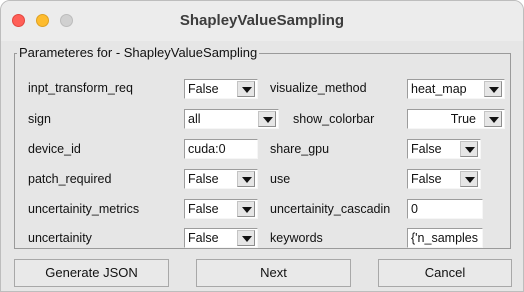 Image resolution: width=524 pixels, height=292 pixels. I want to click on show-colorbar-select: True, so click(456, 119).